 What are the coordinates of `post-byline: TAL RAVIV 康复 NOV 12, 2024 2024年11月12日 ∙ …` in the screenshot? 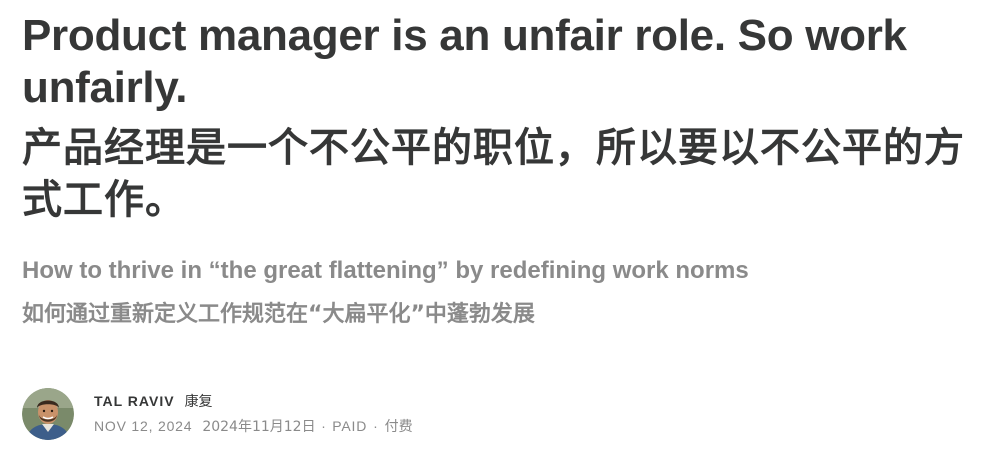 It's located at (217, 414).